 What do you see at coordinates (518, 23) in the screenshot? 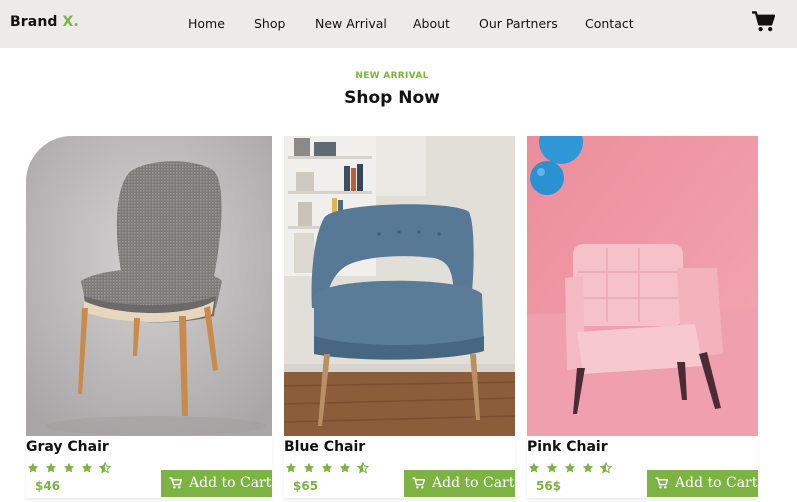
I see `nav-link-our-partners: Our Partners` at bounding box center [518, 23].